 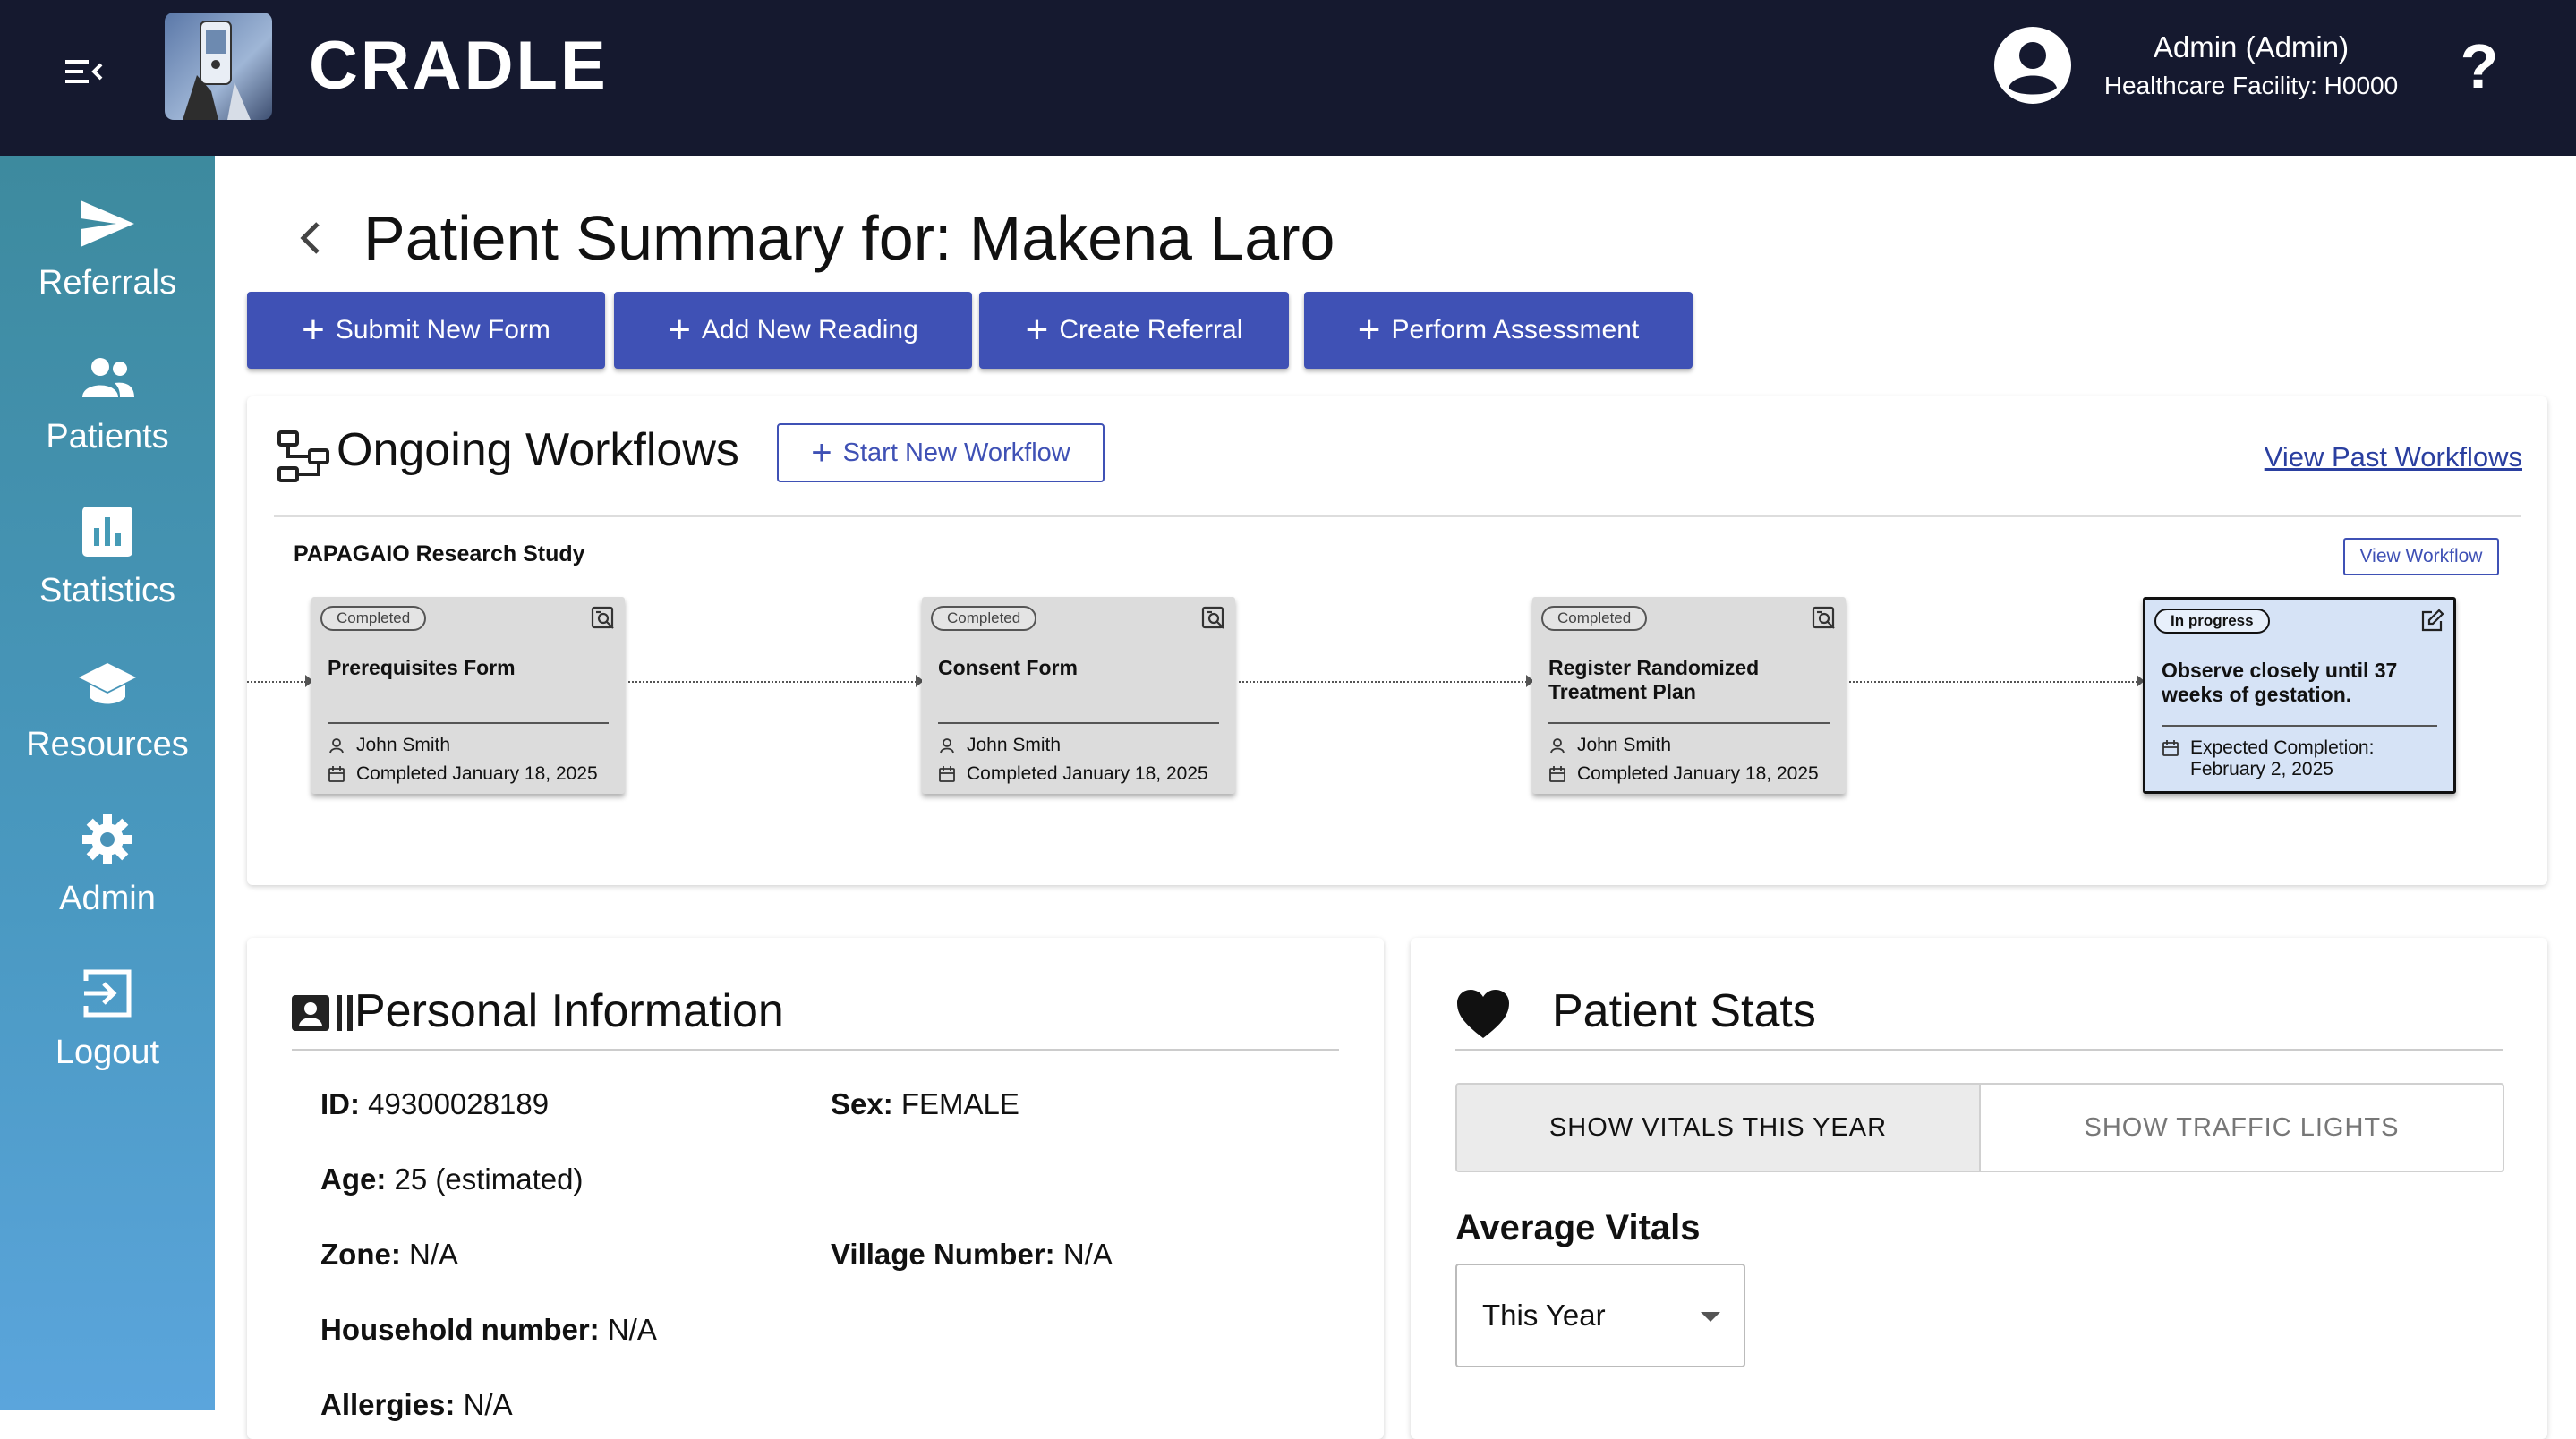 I want to click on facility-name: Healthcare Facility: H0000, so click(x=2251, y=85).